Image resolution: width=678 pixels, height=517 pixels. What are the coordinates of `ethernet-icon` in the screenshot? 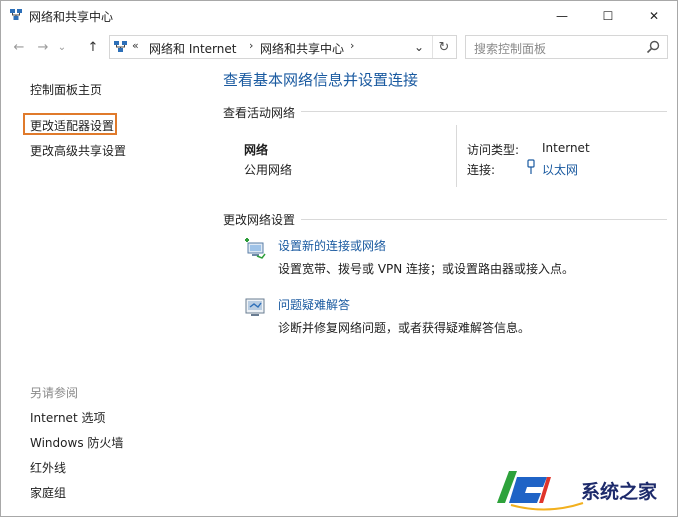 It's located at (531, 166).